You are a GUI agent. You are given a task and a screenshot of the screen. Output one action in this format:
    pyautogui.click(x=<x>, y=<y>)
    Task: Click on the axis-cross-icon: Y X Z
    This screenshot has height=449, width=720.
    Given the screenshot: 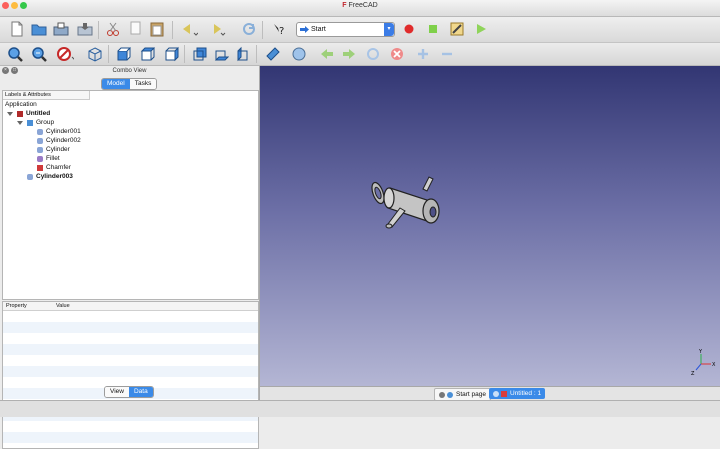 What is the action you would take?
    pyautogui.click(x=703, y=363)
    